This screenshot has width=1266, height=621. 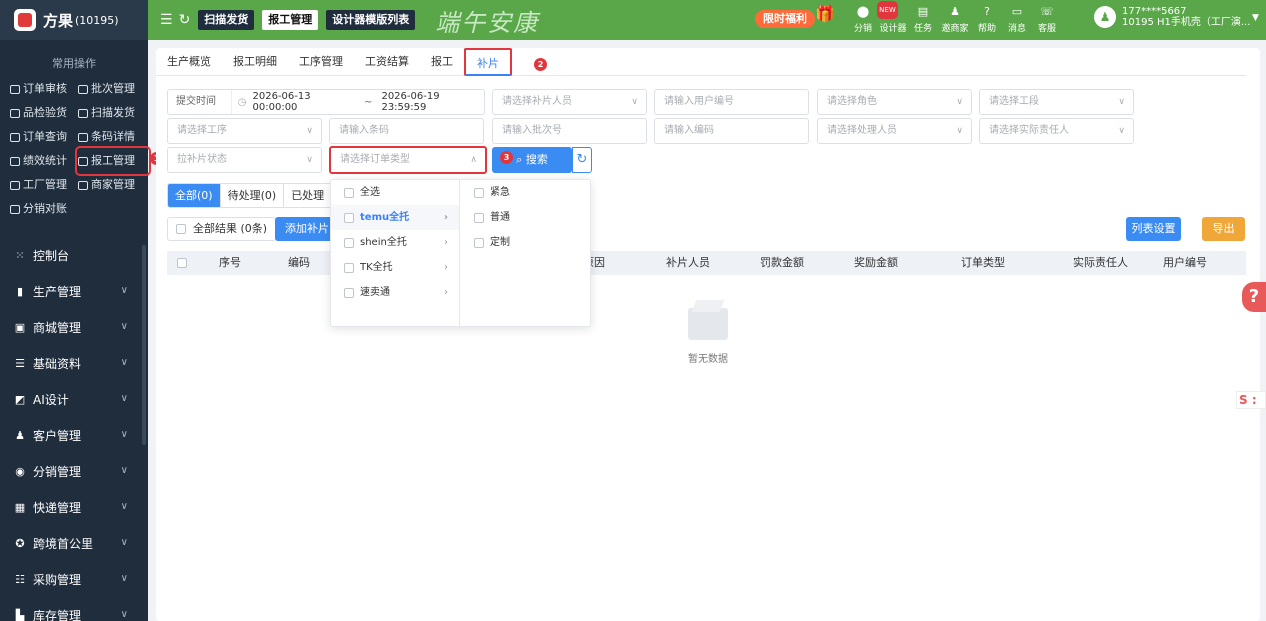 What do you see at coordinates (113, 89) in the screenshot?
I see `quick-batch-manage: 批次管理` at bounding box center [113, 89].